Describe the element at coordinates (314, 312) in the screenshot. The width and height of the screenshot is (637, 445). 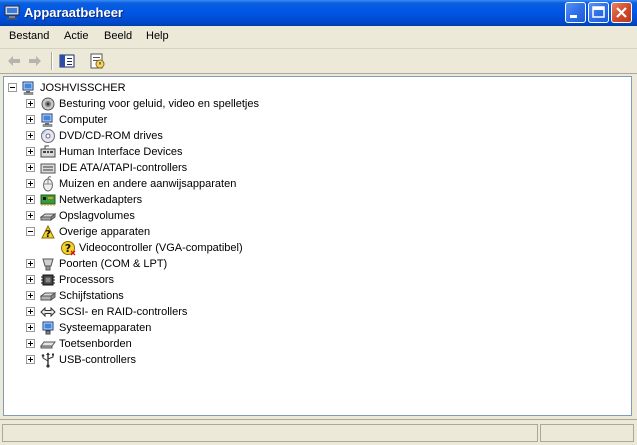
I see `tree-item: SCSI- en RAID-controllers` at that location.